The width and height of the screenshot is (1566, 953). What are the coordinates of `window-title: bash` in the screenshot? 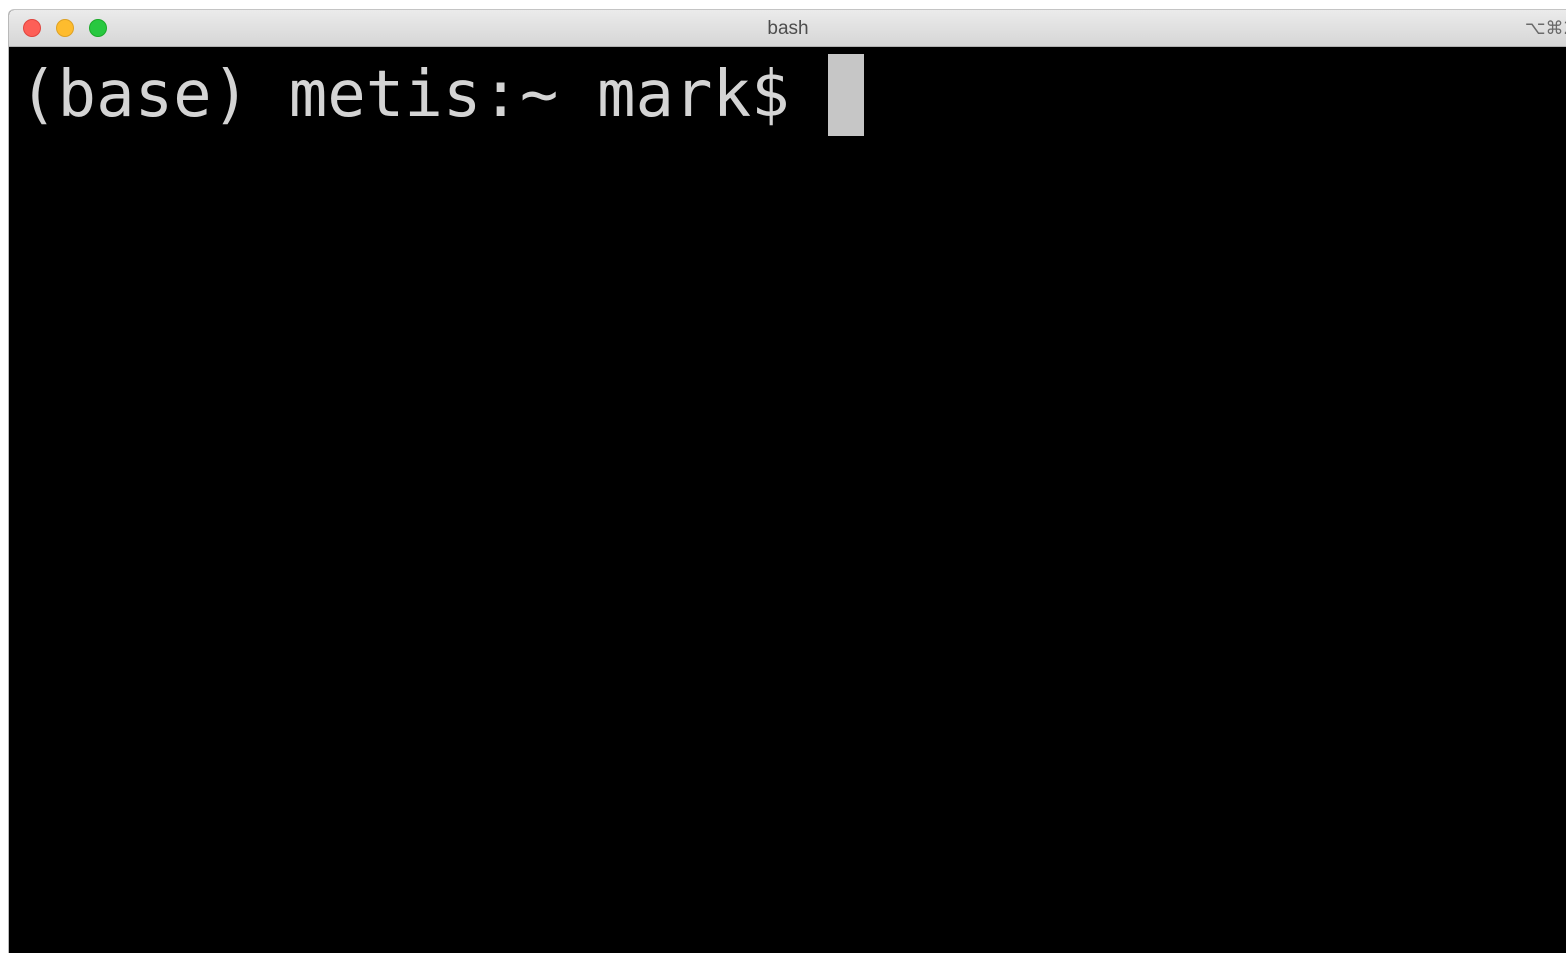 It's located at (788, 28).